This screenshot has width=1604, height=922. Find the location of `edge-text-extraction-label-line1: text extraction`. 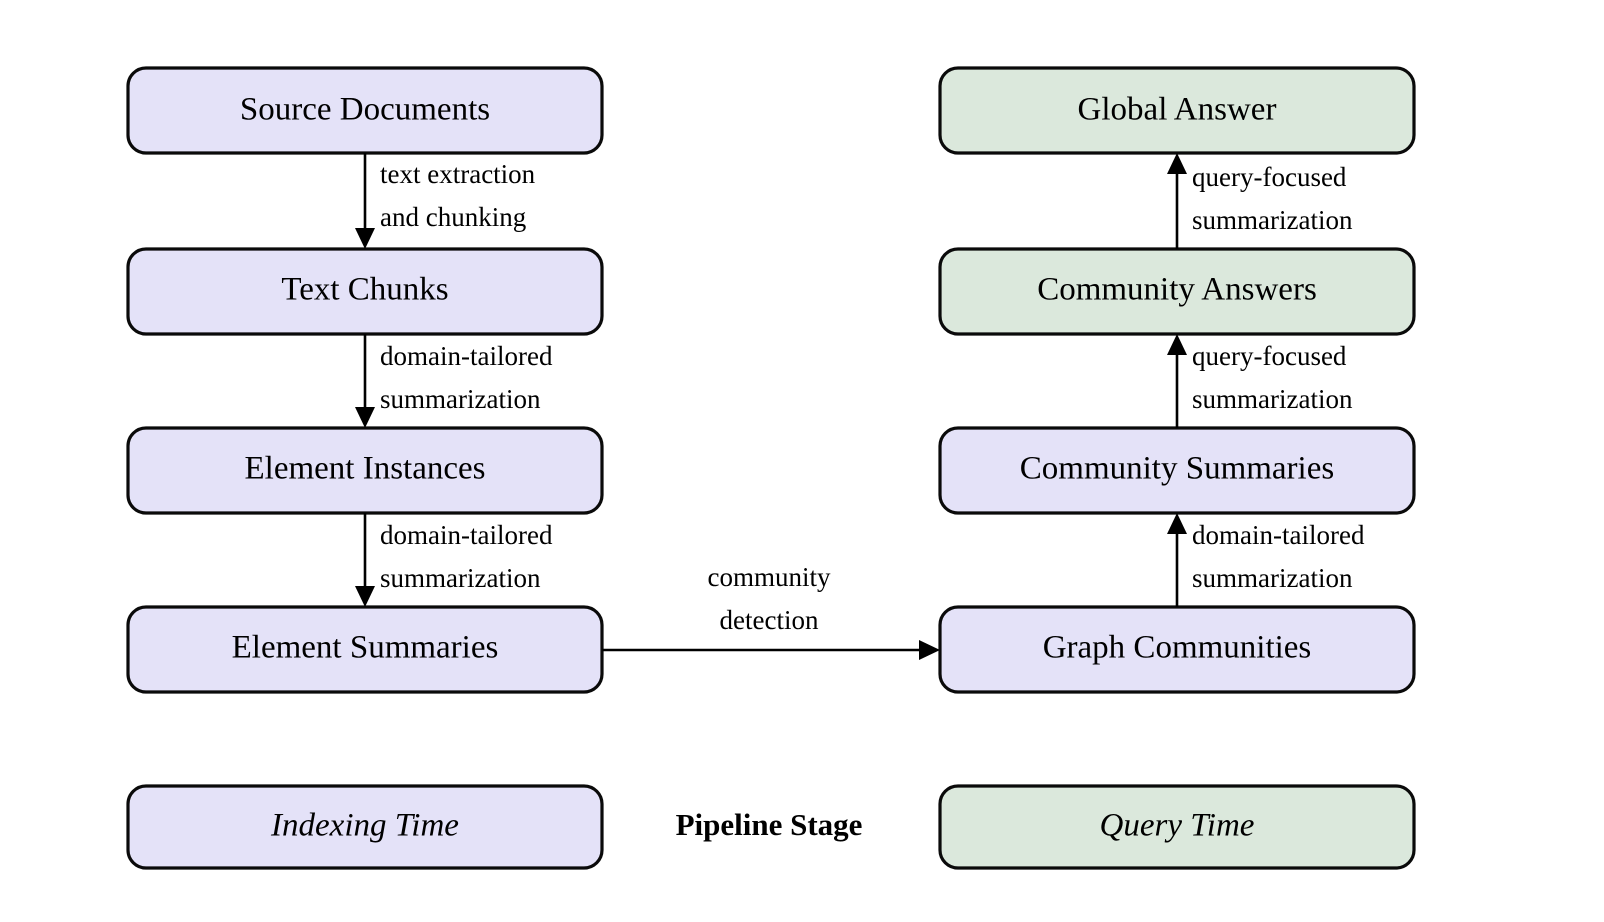

edge-text-extraction-label-line1: text extraction is located at coordinates (458, 174).